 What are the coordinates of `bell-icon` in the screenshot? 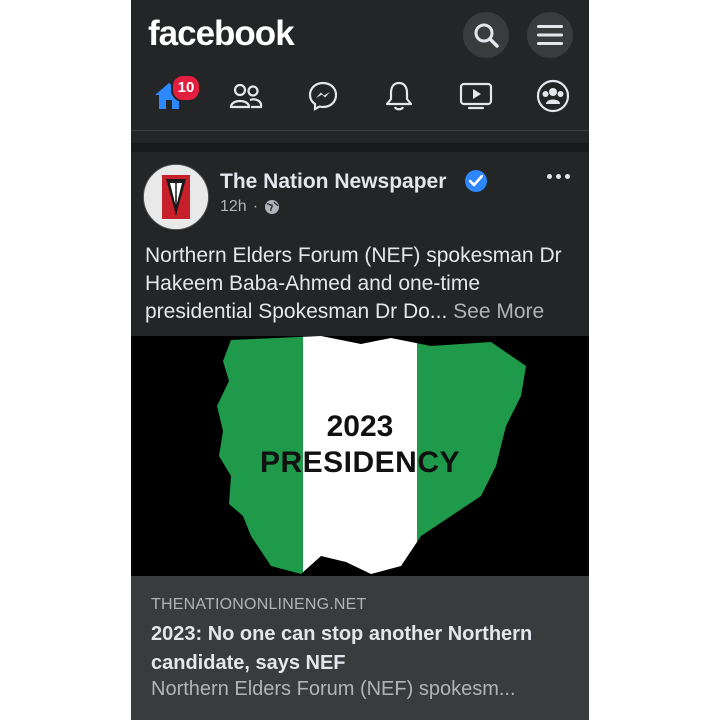 It's located at (399, 96).